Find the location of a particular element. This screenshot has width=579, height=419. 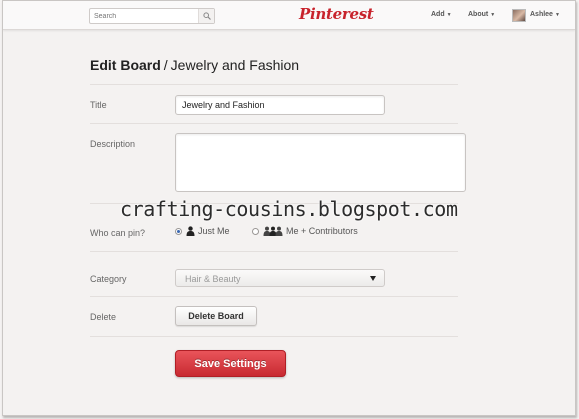

avatar is located at coordinates (519, 15).